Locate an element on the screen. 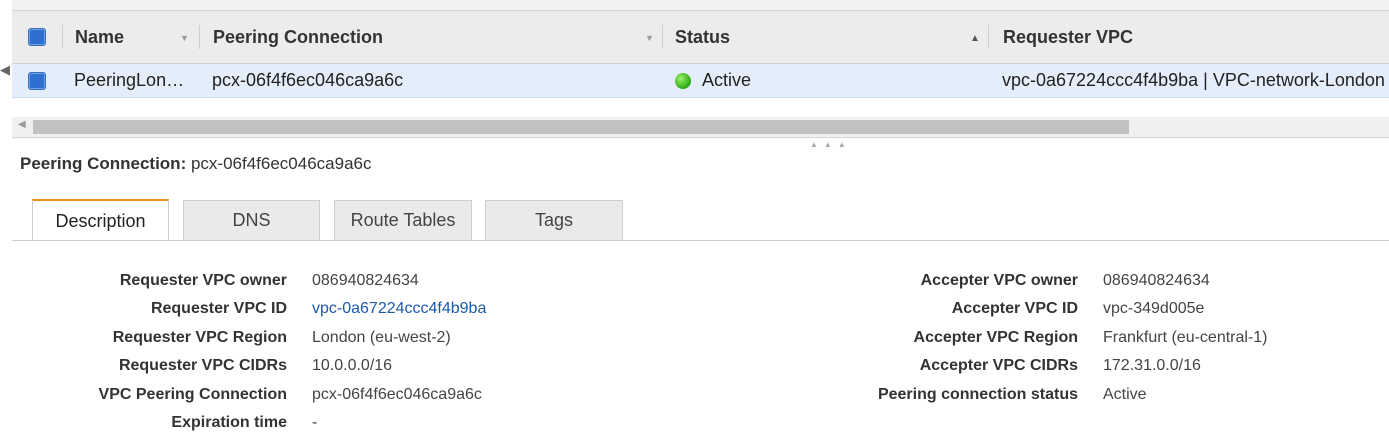 The width and height of the screenshot is (1389, 445). horizontal-scrollbar: ◀ is located at coordinates (700, 127).